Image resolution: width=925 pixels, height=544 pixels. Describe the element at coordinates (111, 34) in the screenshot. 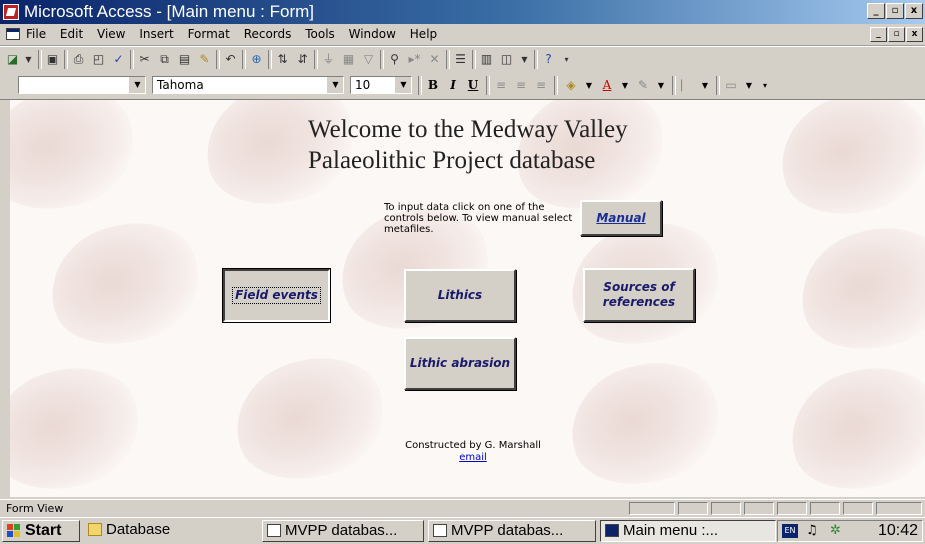

I see `menu-view: View` at that location.